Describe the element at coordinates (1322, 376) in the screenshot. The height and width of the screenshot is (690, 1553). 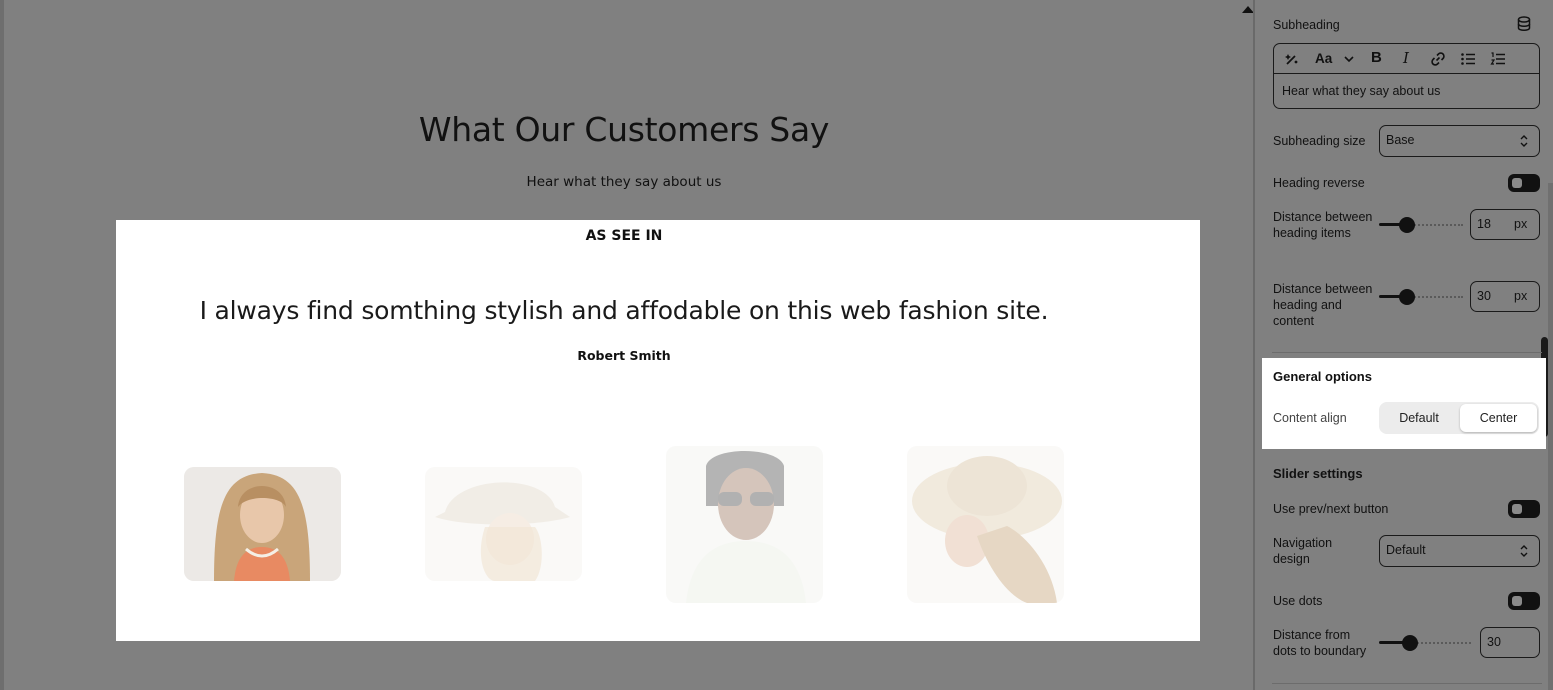
I see `general-options-title: General options` at that location.